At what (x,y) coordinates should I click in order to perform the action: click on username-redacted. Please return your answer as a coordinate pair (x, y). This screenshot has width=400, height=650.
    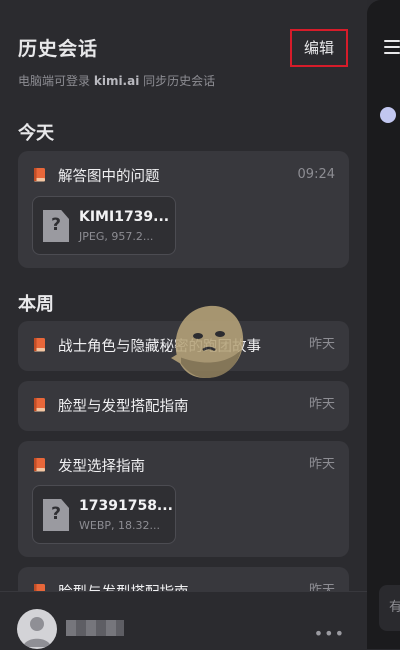
    Looking at the image, I should click on (95, 628).